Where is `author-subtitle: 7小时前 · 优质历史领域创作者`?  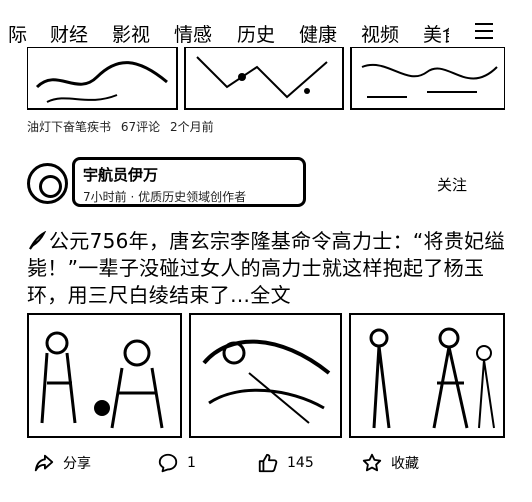
author-subtitle: 7小时前 · 优质历史领域创作者 is located at coordinates (165, 197).